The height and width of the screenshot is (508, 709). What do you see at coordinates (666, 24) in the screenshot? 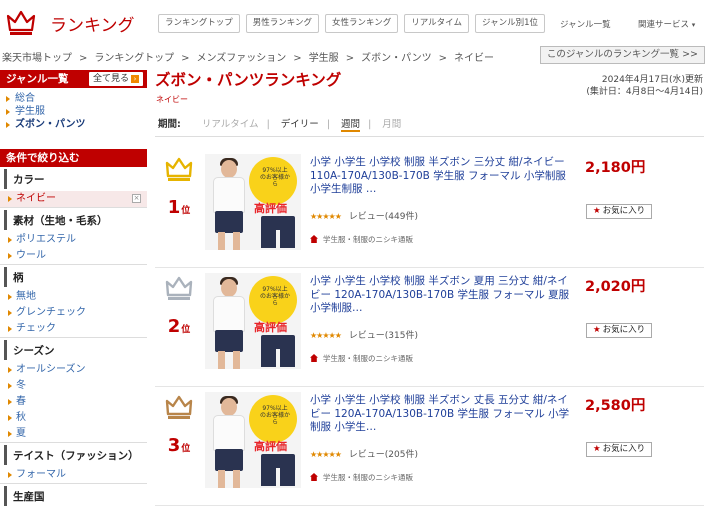
I see `related-services-link: 関連サービス ▾` at bounding box center [666, 24].